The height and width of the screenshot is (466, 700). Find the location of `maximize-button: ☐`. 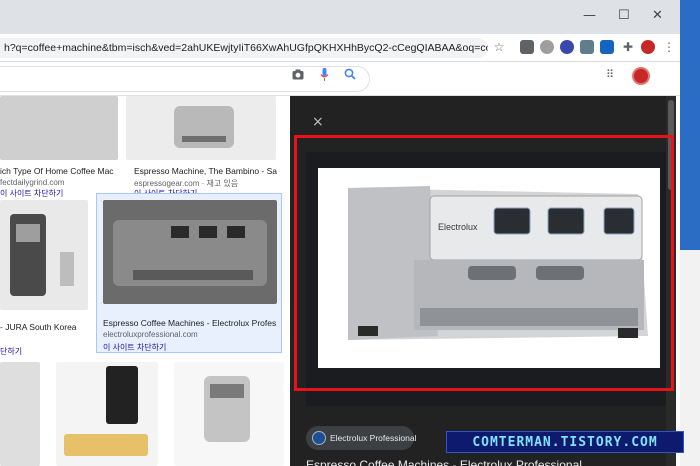

maximize-button: ☐ is located at coordinates (624, 15).